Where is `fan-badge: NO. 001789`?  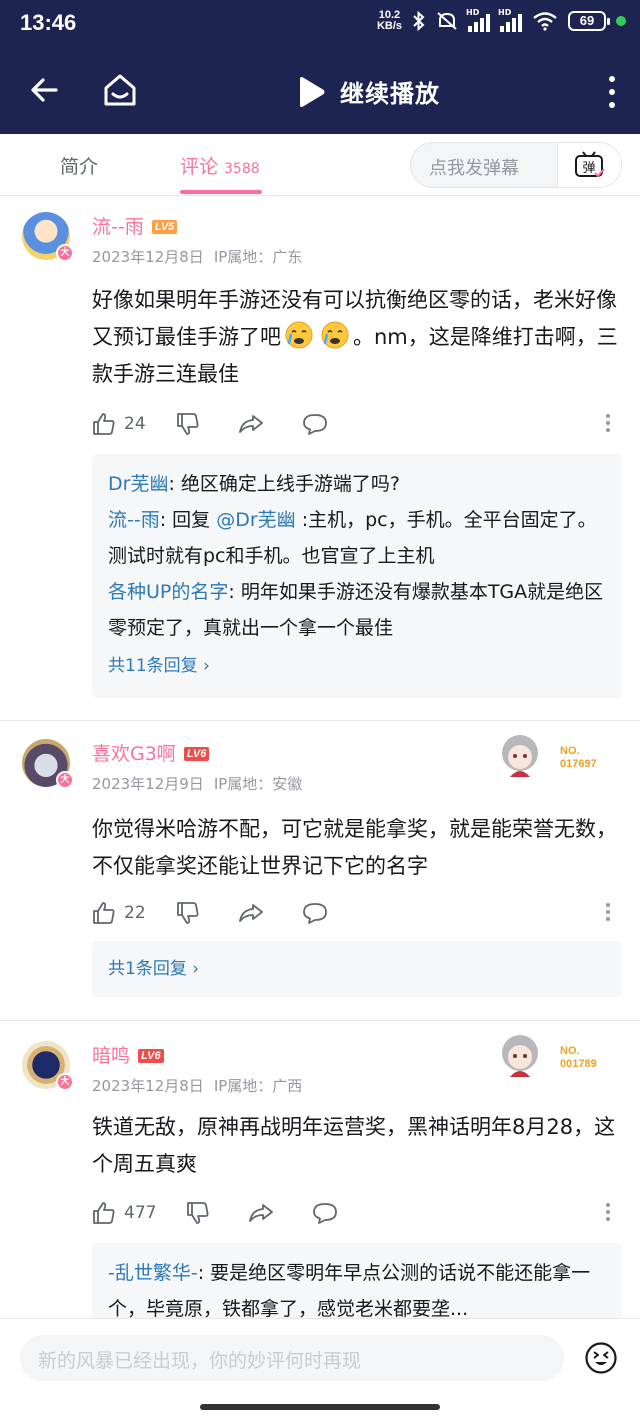 fan-badge: NO. 001789 is located at coordinates (557, 1059).